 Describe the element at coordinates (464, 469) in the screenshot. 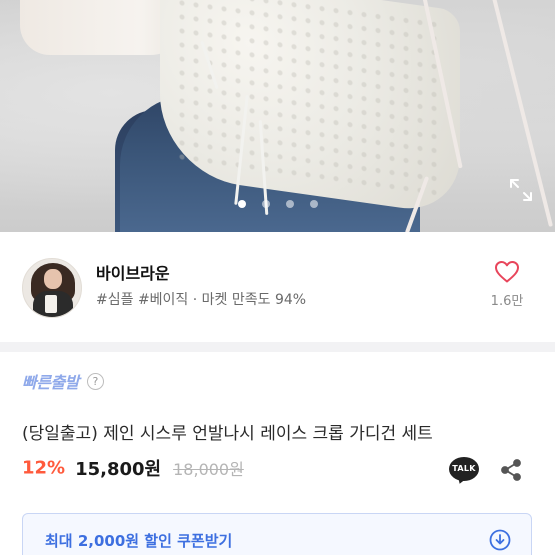

I see `talk-label: TALK` at that location.